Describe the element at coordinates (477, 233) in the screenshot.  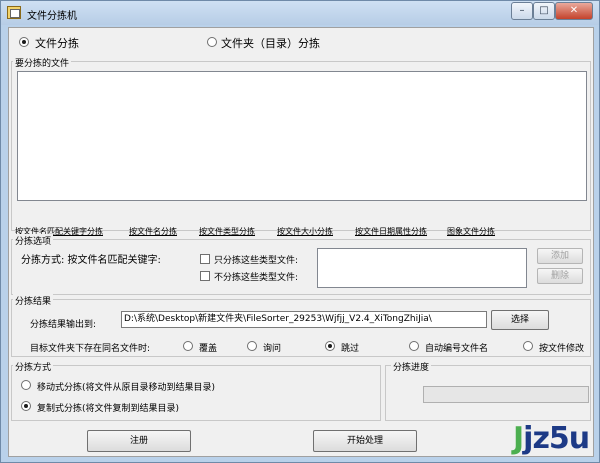
I see `tab-image: 图象文件分拣` at that location.